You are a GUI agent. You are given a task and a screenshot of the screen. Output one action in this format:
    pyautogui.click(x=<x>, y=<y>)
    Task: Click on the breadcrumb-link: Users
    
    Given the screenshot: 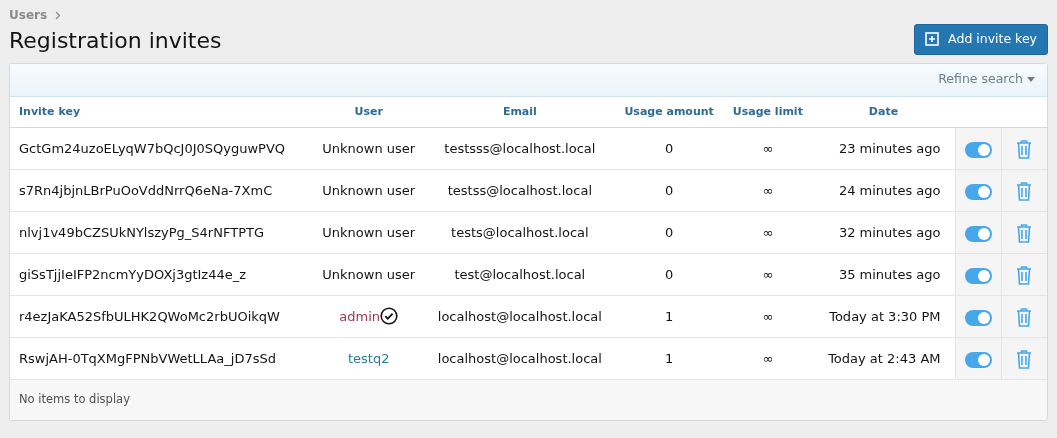 What is the action you would take?
    pyautogui.click(x=28, y=15)
    